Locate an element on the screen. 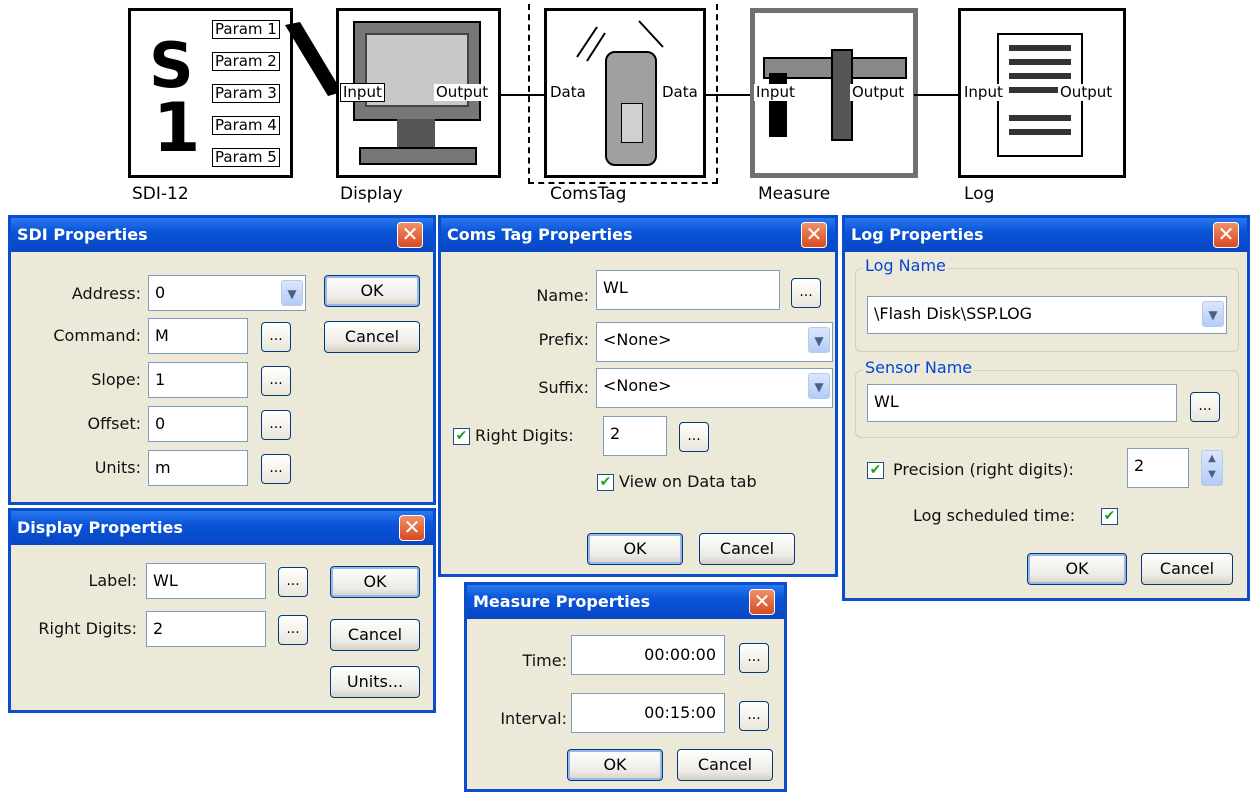  prefix-combo: <None> ▼ is located at coordinates (714, 342).